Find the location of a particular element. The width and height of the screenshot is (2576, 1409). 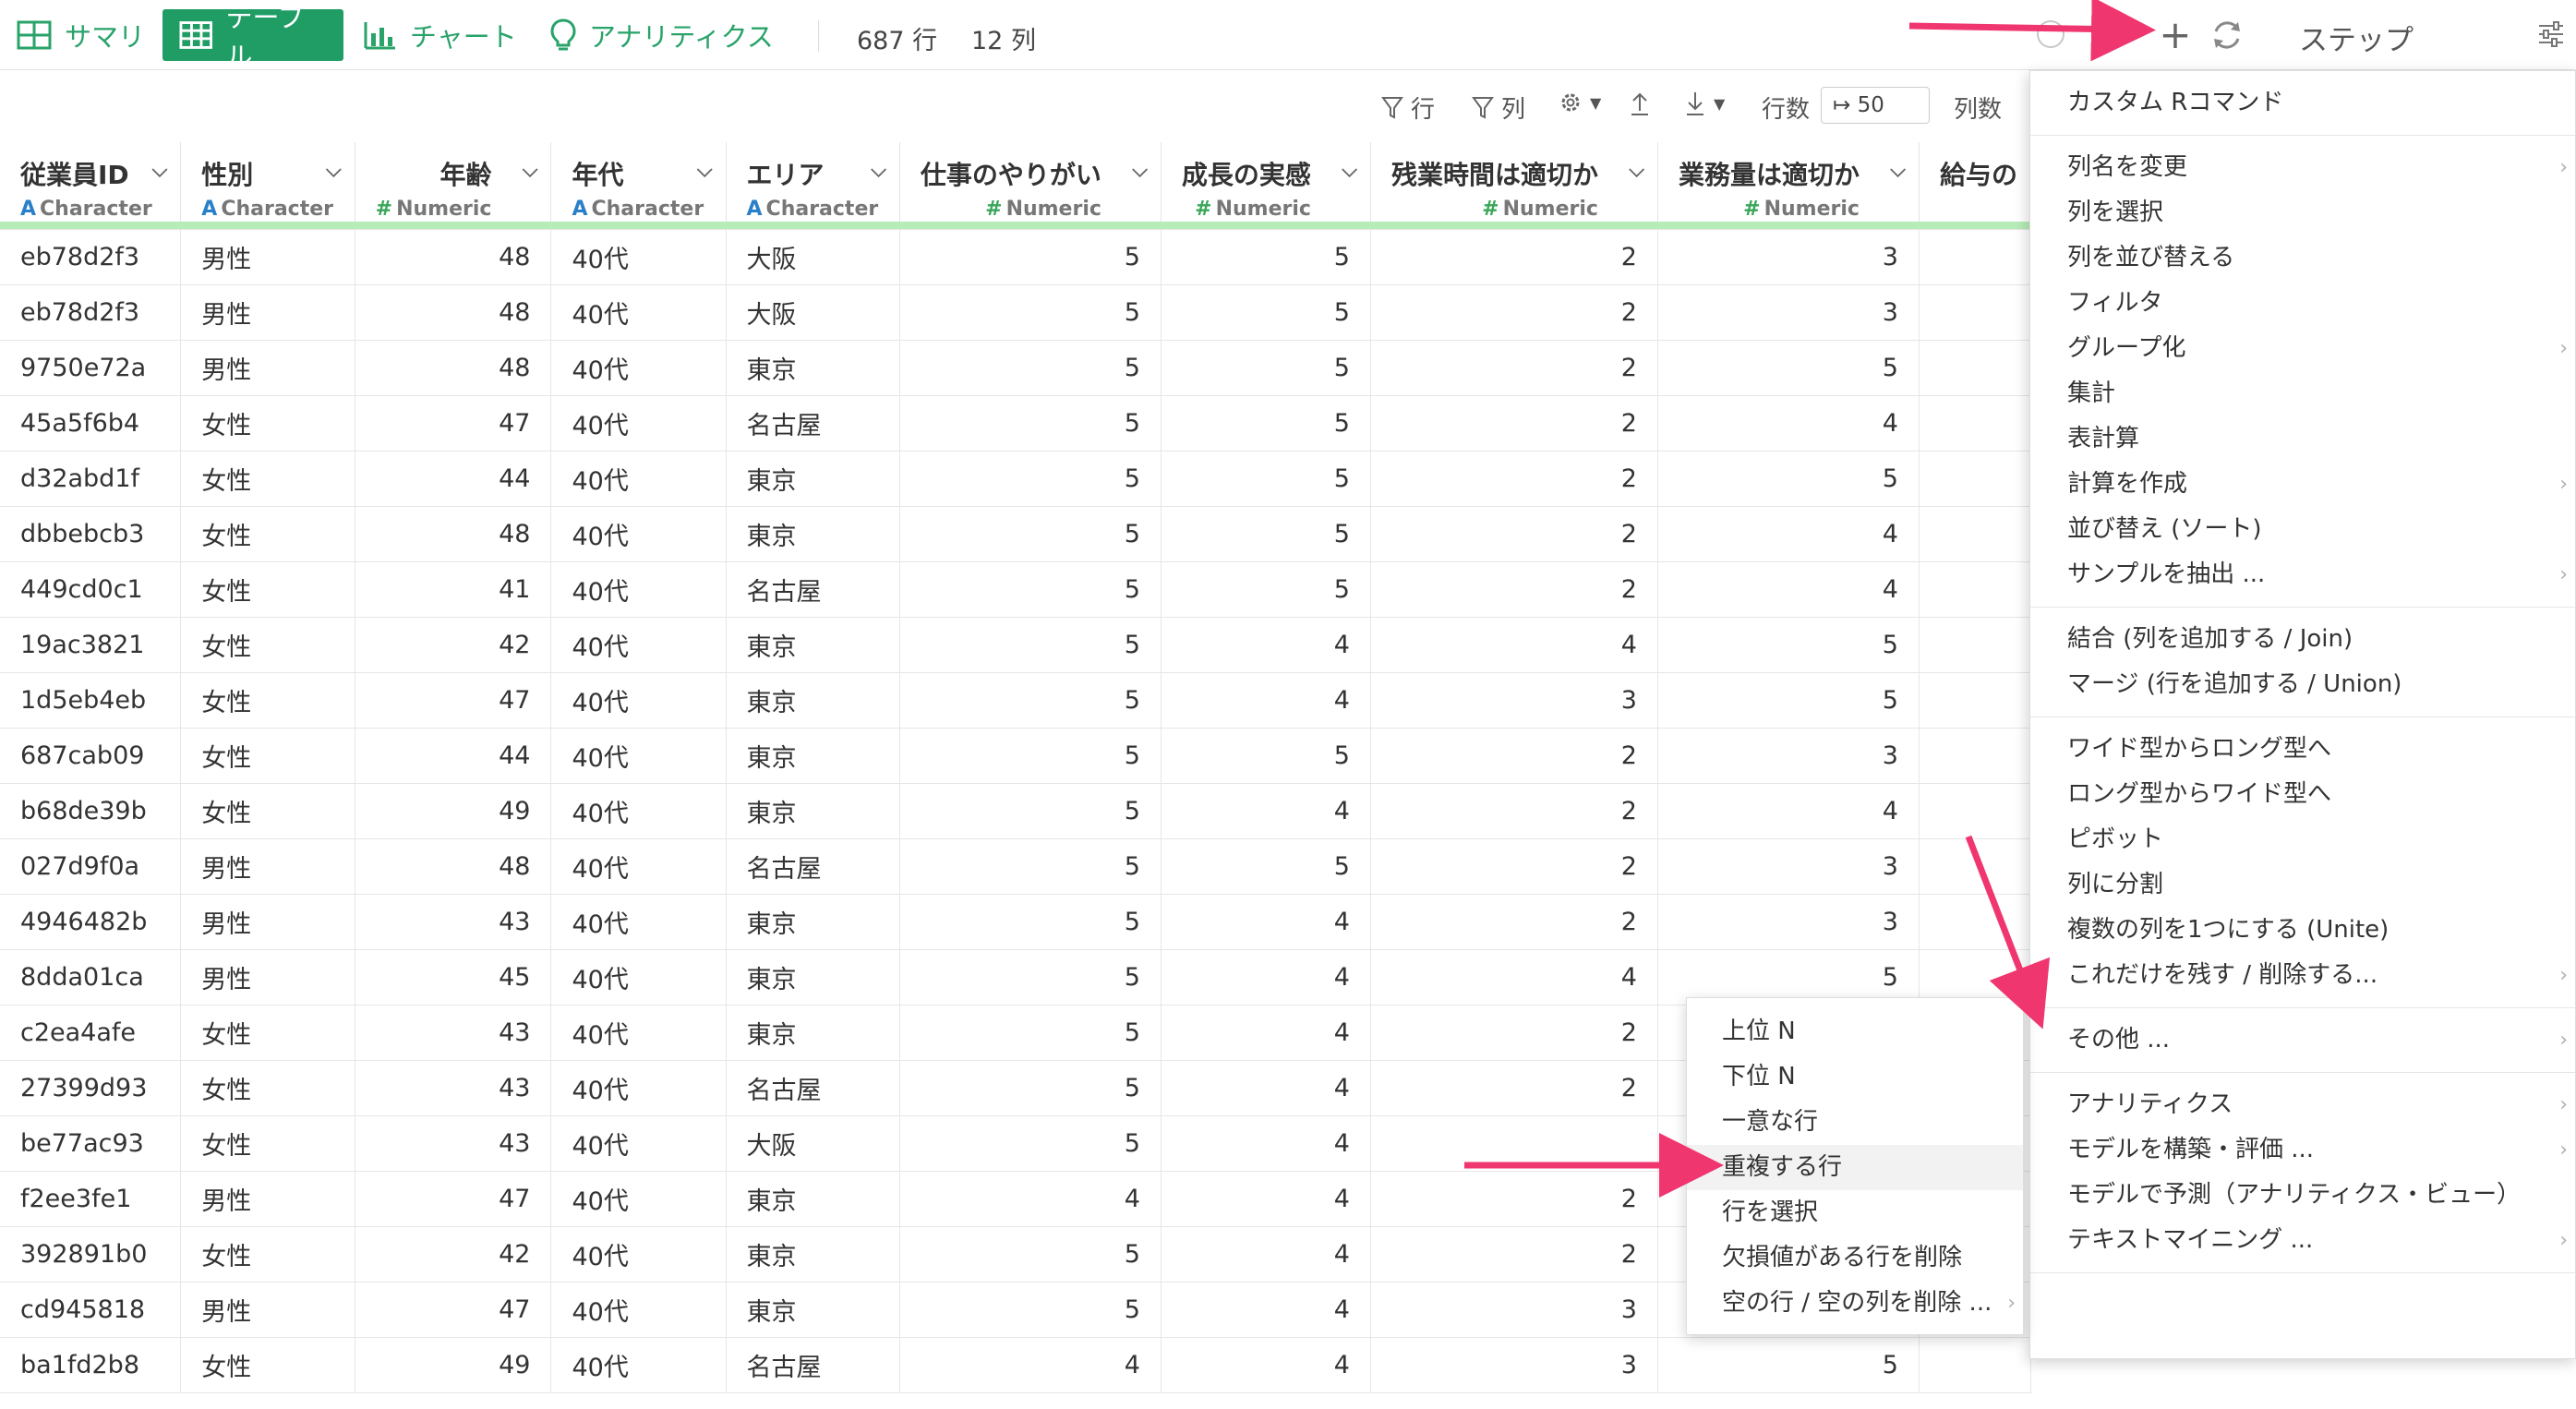

submenu-item: 行を選択 is located at coordinates (1855, 1212).